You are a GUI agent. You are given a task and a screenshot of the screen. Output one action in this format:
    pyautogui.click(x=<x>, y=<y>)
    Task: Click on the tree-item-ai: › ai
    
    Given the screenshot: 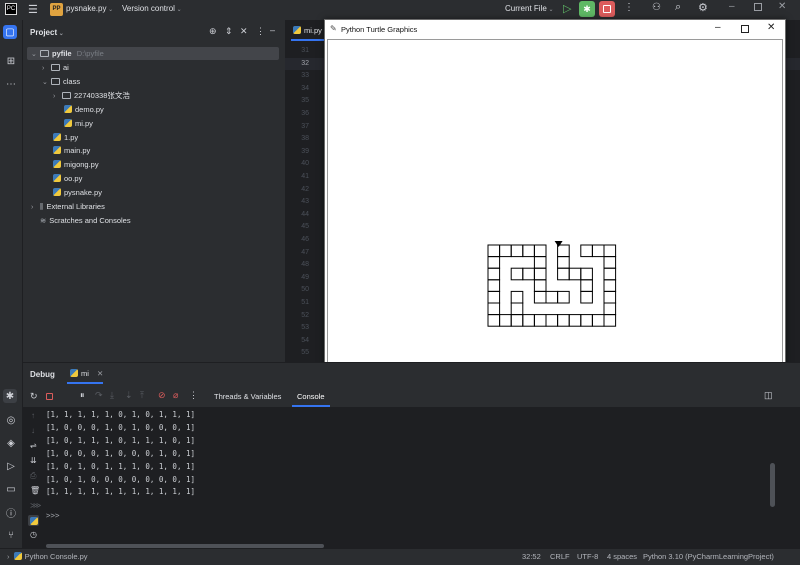 What is the action you would take?
    pyautogui.click(x=55, y=67)
    